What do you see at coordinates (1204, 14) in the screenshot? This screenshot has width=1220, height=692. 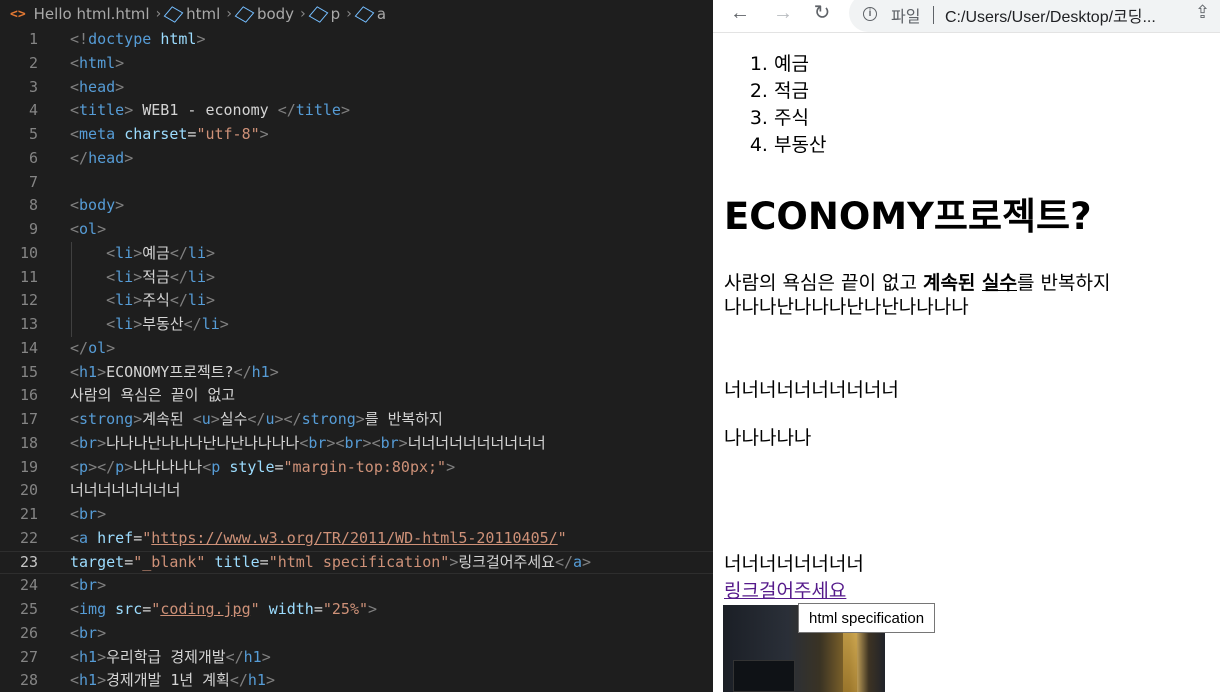 I see `share-icon: ⇪` at bounding box center [1204, 14].